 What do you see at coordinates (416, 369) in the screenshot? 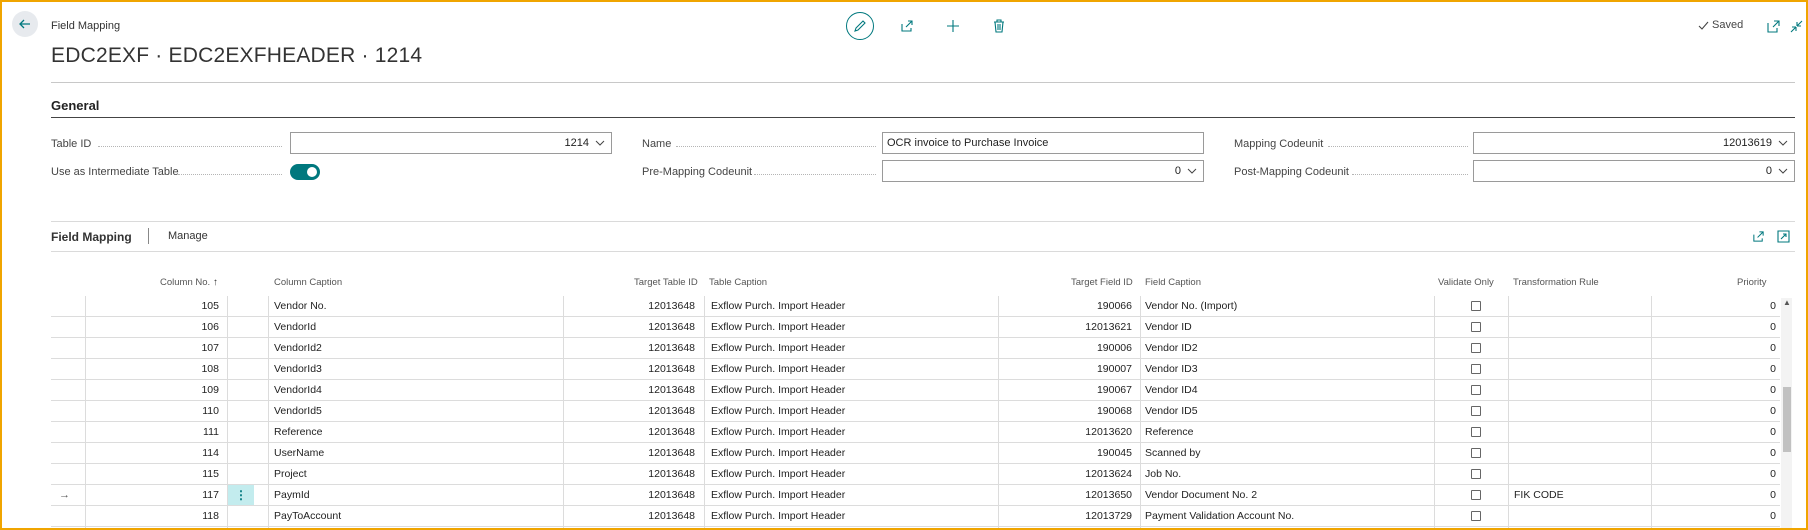
I see `column-caption-cell: VendorId3` at bounding box center [416, 369].